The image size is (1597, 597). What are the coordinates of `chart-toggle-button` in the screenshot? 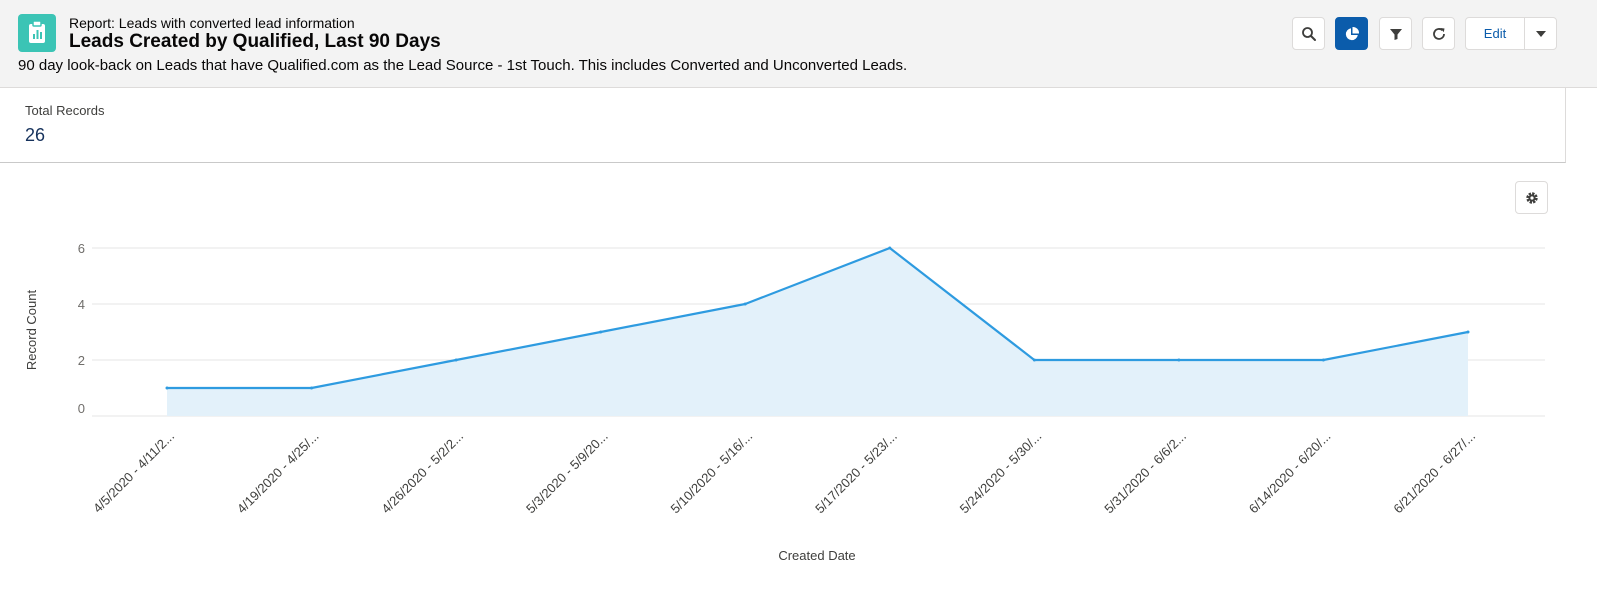 It's located at (1351, 33).